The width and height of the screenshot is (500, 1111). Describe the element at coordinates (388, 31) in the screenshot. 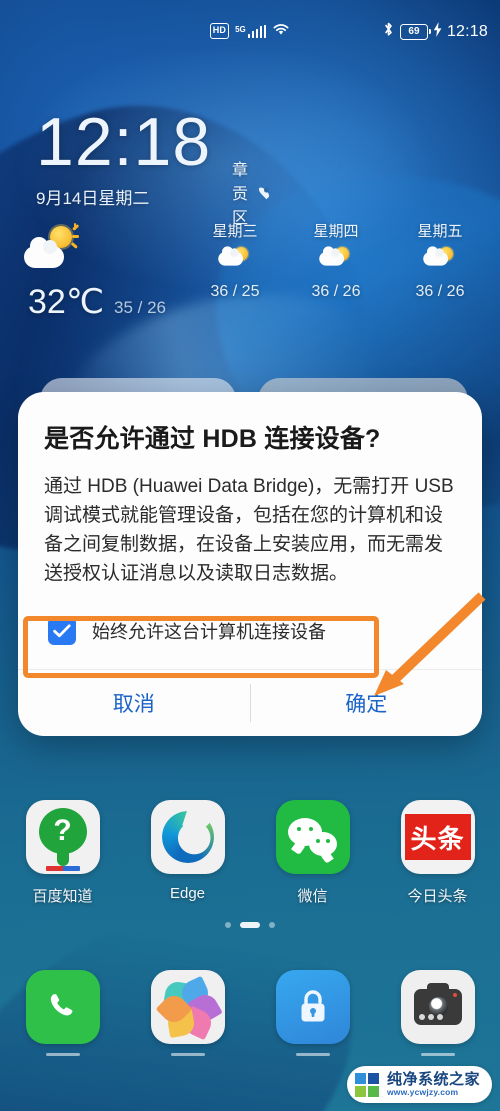

I see `bluetooth-icon` at that location.